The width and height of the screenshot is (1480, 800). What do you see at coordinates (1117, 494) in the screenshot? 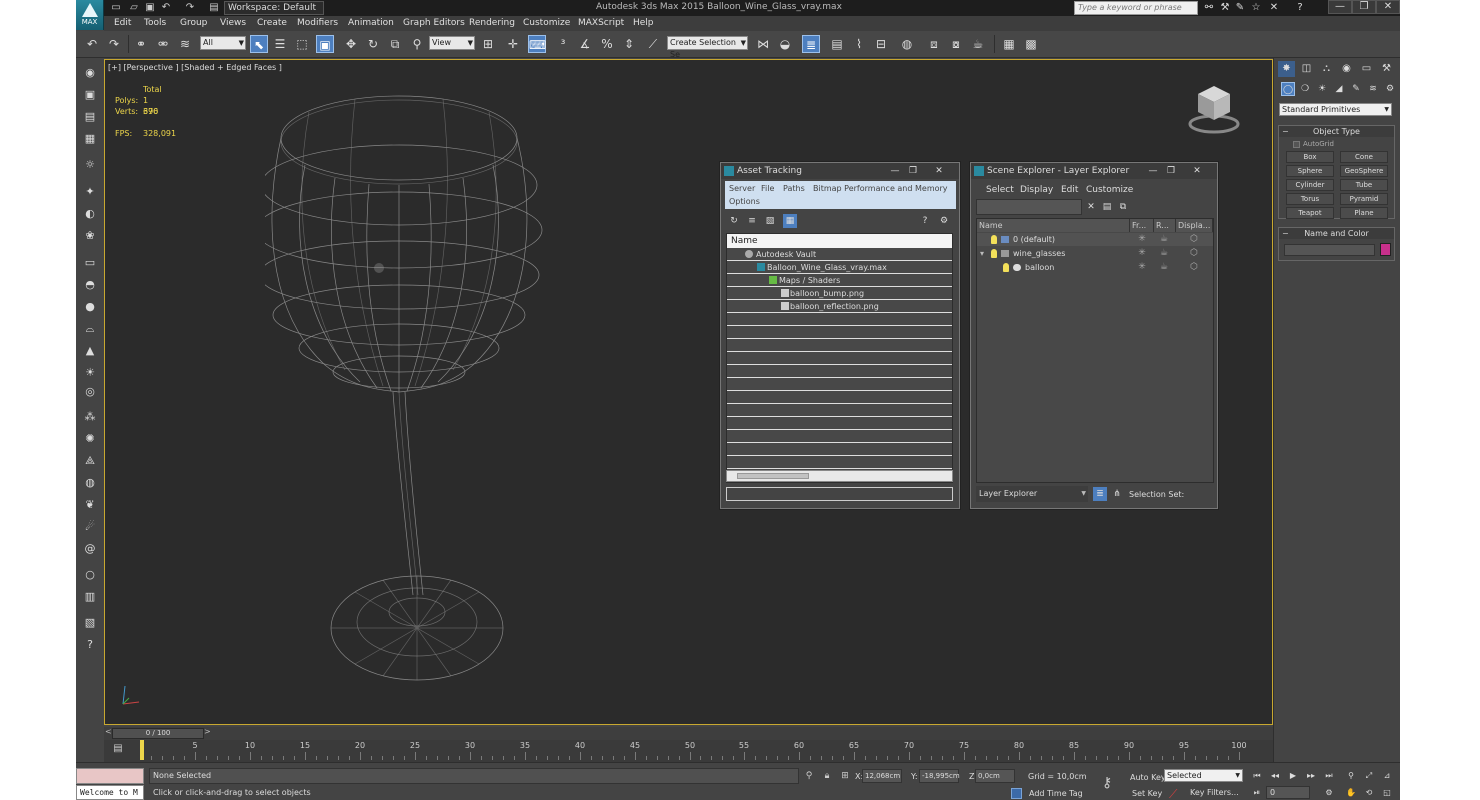
I see `hierarchy-mode-icon: ⋔` at bounding box center [1117, 494].